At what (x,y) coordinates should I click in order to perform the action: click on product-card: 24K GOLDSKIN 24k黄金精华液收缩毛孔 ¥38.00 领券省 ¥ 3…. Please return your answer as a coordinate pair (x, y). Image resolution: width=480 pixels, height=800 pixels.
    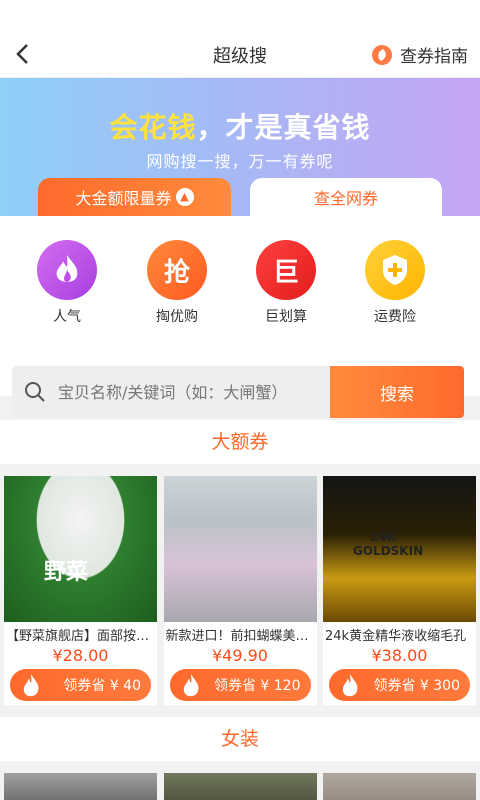
    Looking at the image, I should click on (399, 590).